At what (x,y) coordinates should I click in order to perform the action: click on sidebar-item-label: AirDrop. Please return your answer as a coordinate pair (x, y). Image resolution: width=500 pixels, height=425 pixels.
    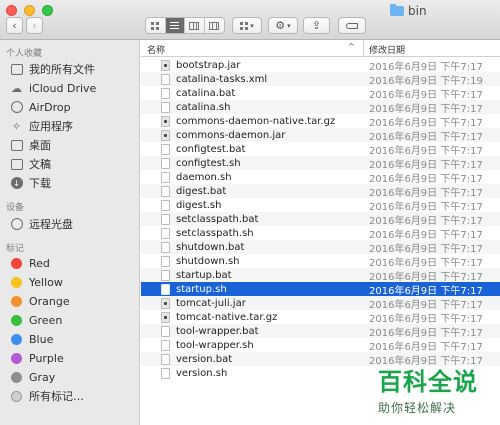
    Looking at the image, I should click on (50, 107).